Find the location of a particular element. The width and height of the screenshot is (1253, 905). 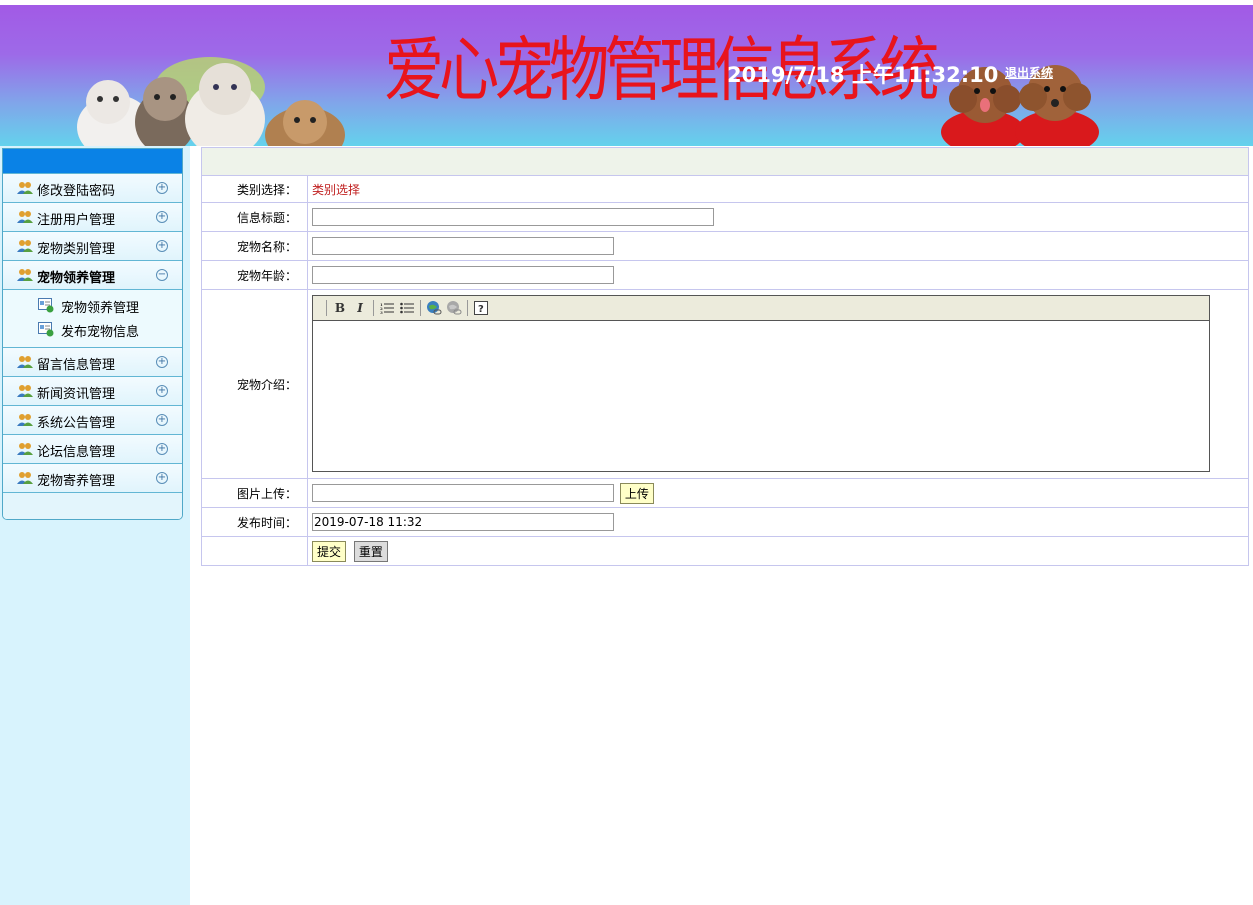

sidebar-item-announcements: 系统公告管理 + is located at coordinates (92, 419).